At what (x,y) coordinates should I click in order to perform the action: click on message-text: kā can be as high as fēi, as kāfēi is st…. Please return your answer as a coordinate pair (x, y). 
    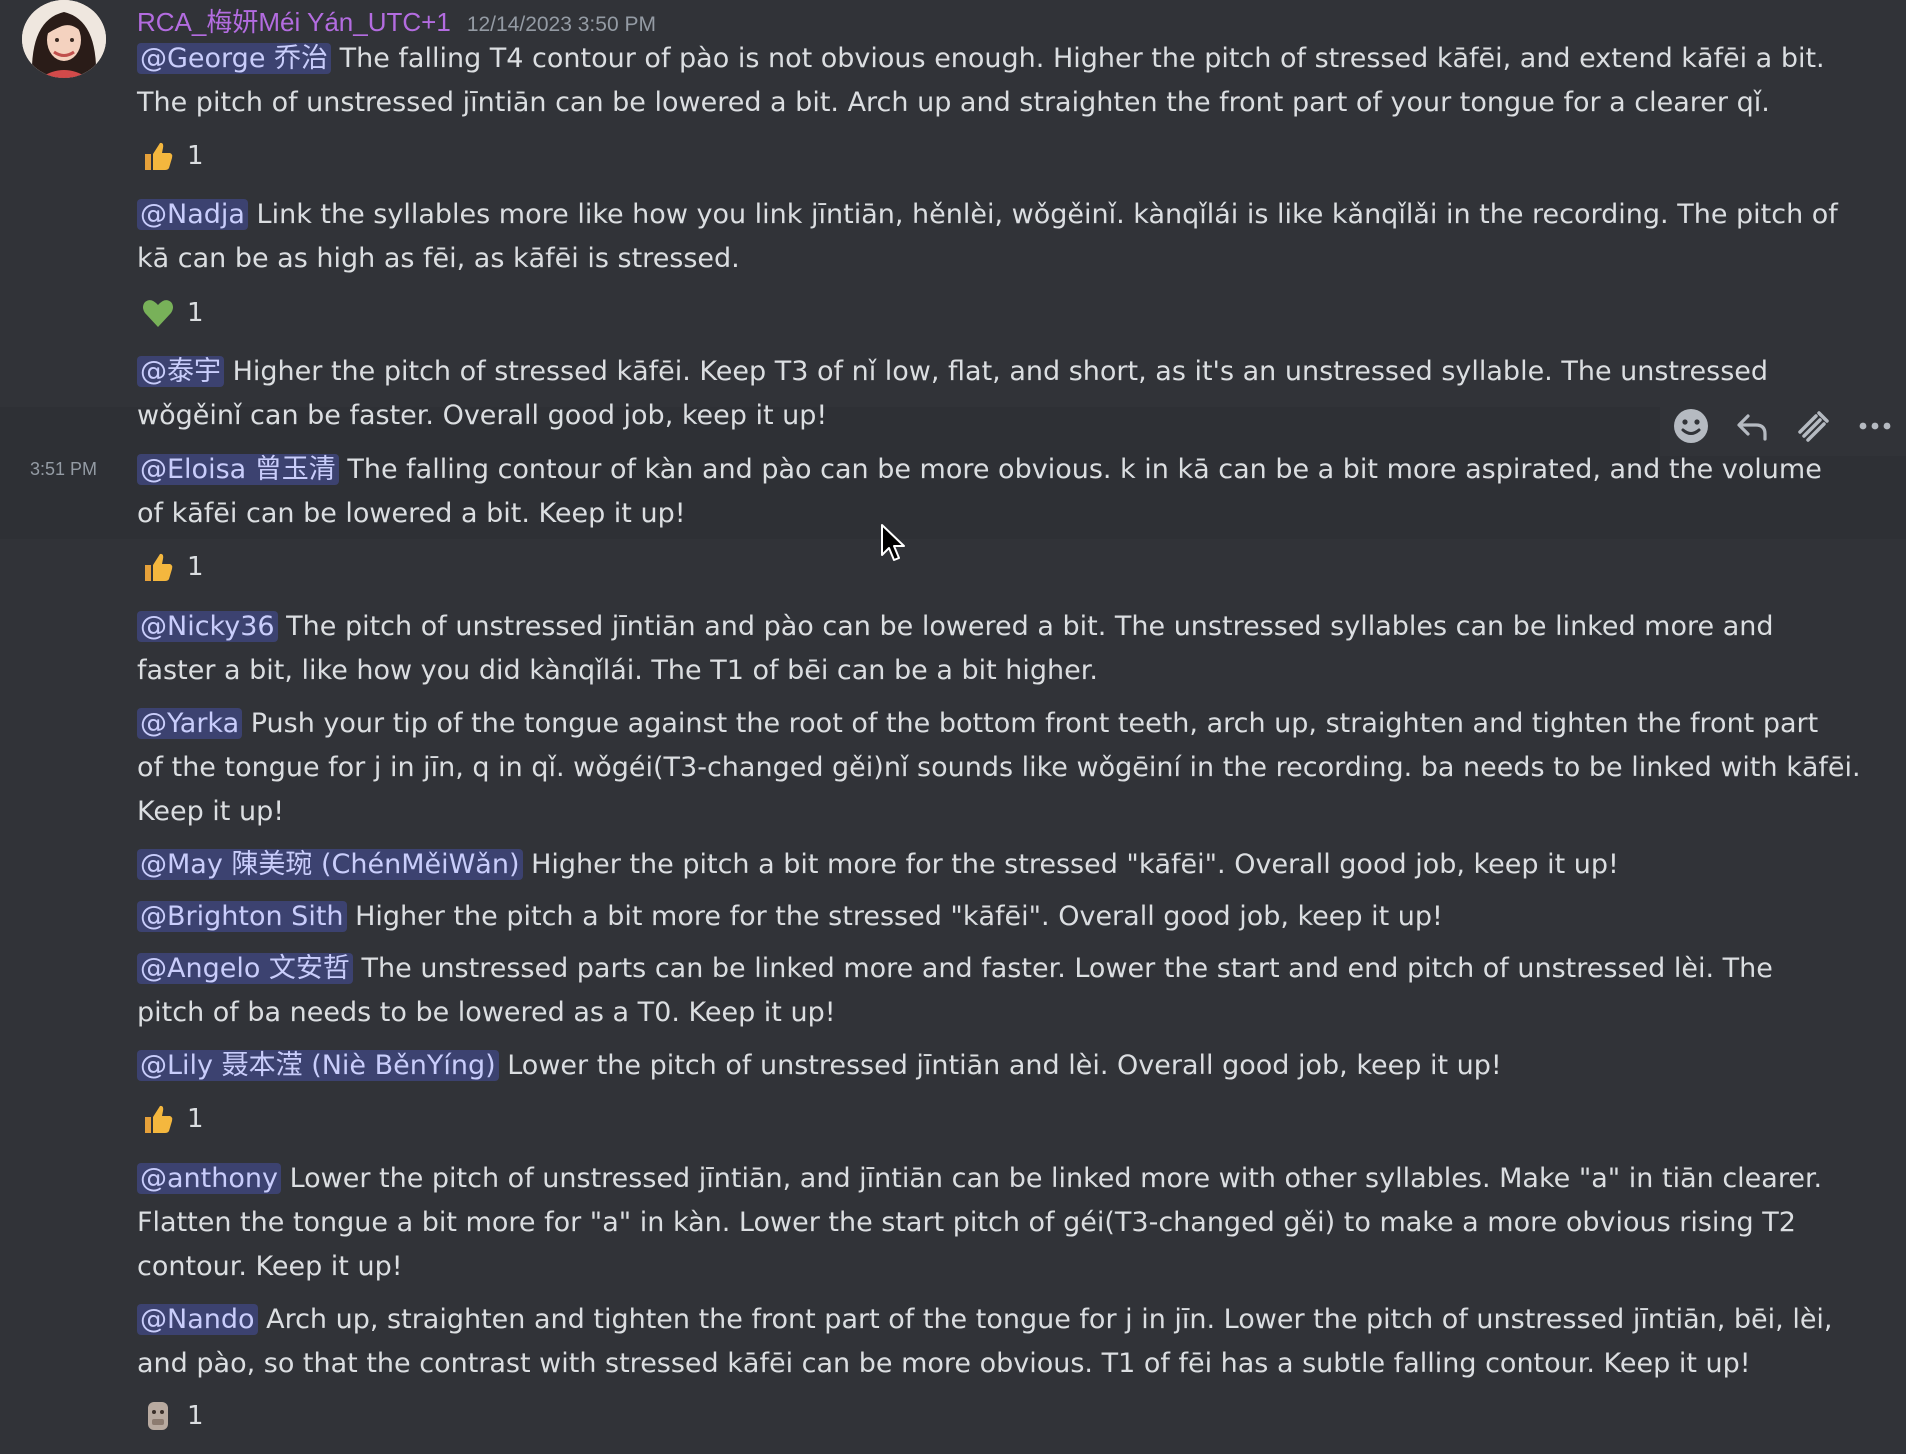
    Looking at the image, I should click on (438, 258).